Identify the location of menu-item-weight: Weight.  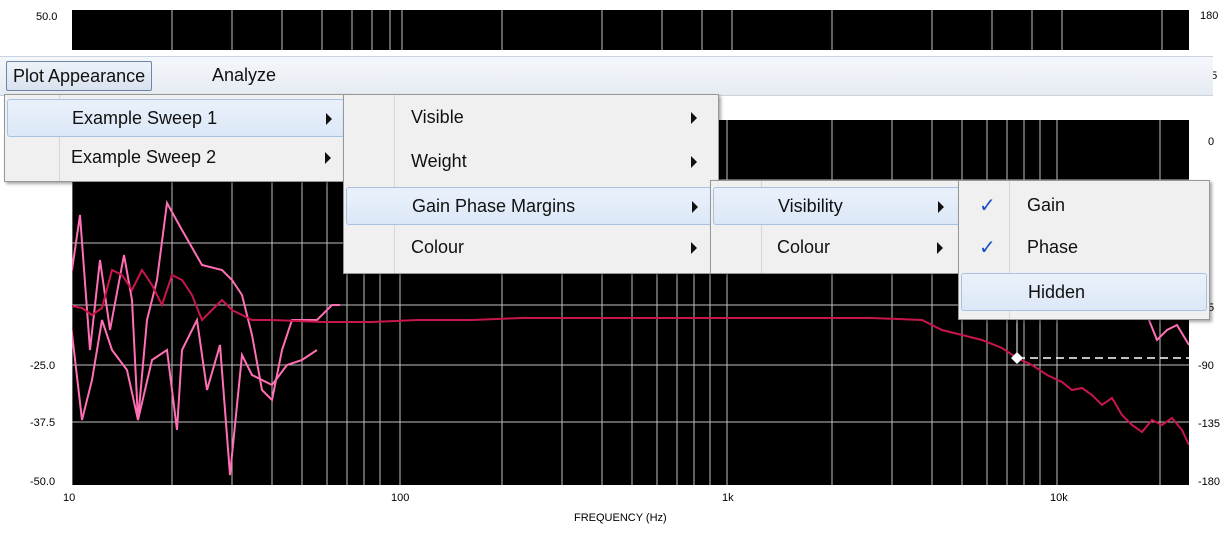
(531, 162).